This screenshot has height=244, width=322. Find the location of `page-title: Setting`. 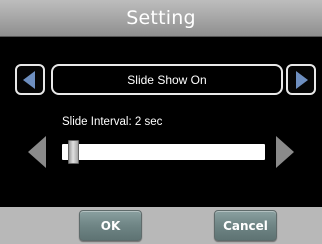

page-title: Setting is located at coordinates (161, 18).